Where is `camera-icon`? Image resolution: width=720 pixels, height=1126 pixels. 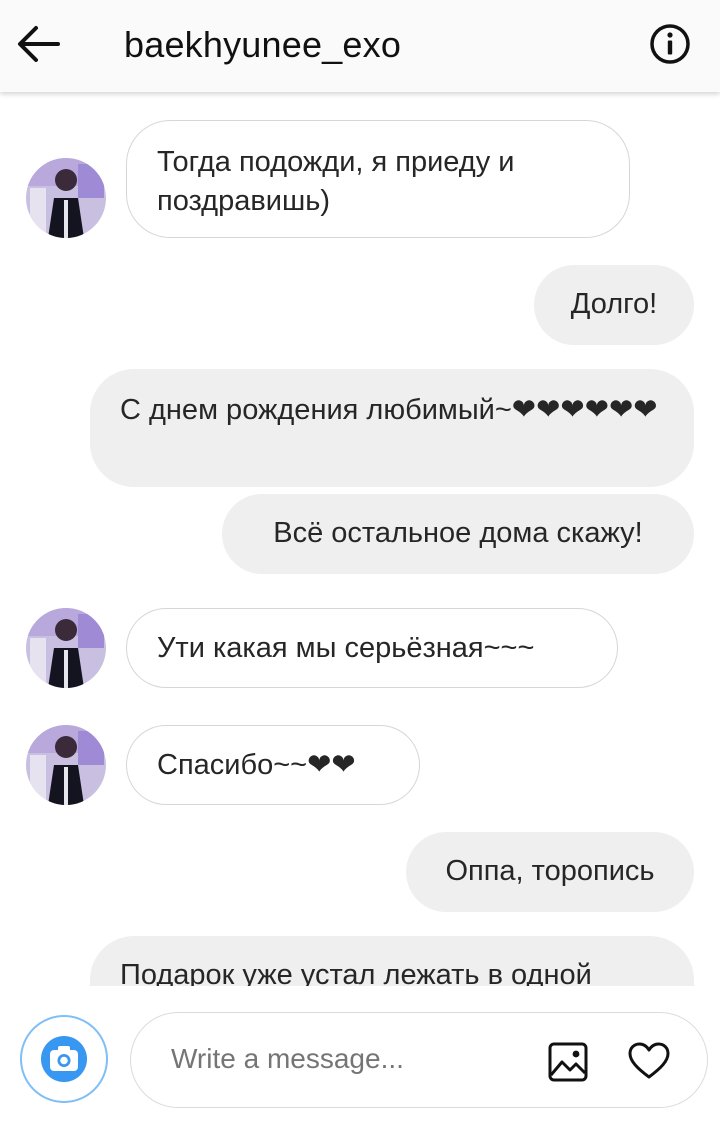
camera-icon is located at coordinates (64, 1059).